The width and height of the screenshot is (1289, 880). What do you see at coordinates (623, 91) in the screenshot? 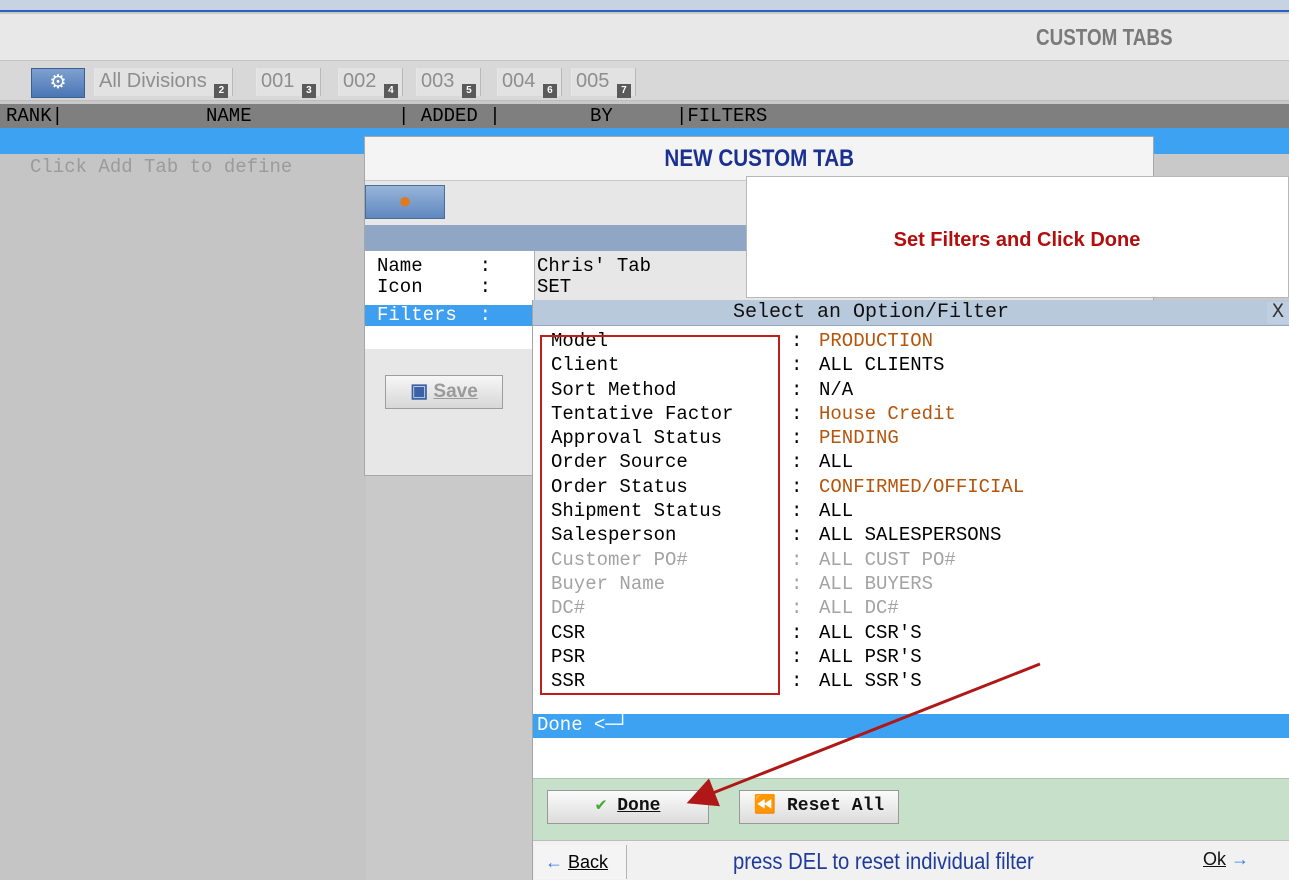
I see `tab-badge: 7` at bounding box center [623, 91].